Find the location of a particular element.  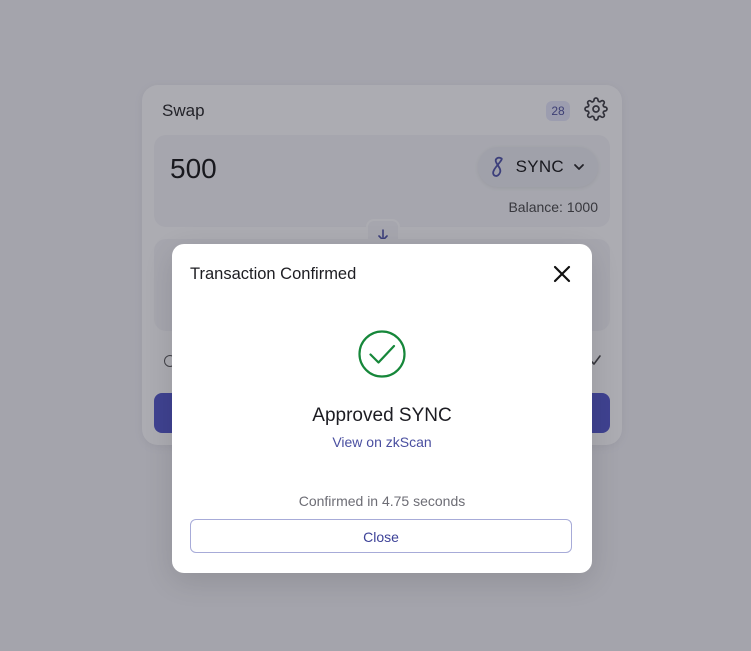

modal-title: Transaction Confirmed is located at coordinates (273, 274).